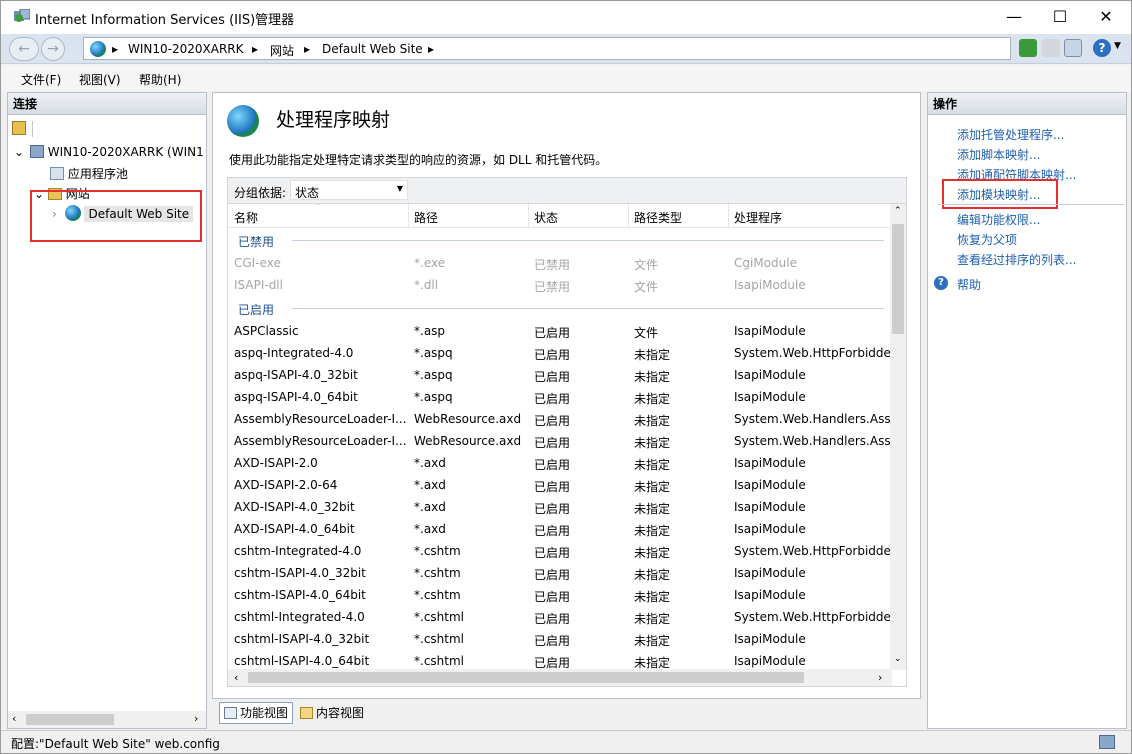 Image resolution: width=1132 pixels, height=754 pixels. What do you see at coordinates (987, 239) in the screenshot?
I see `action-revert-to-parent: 恢复为父项` at bounding box center [987, 239].